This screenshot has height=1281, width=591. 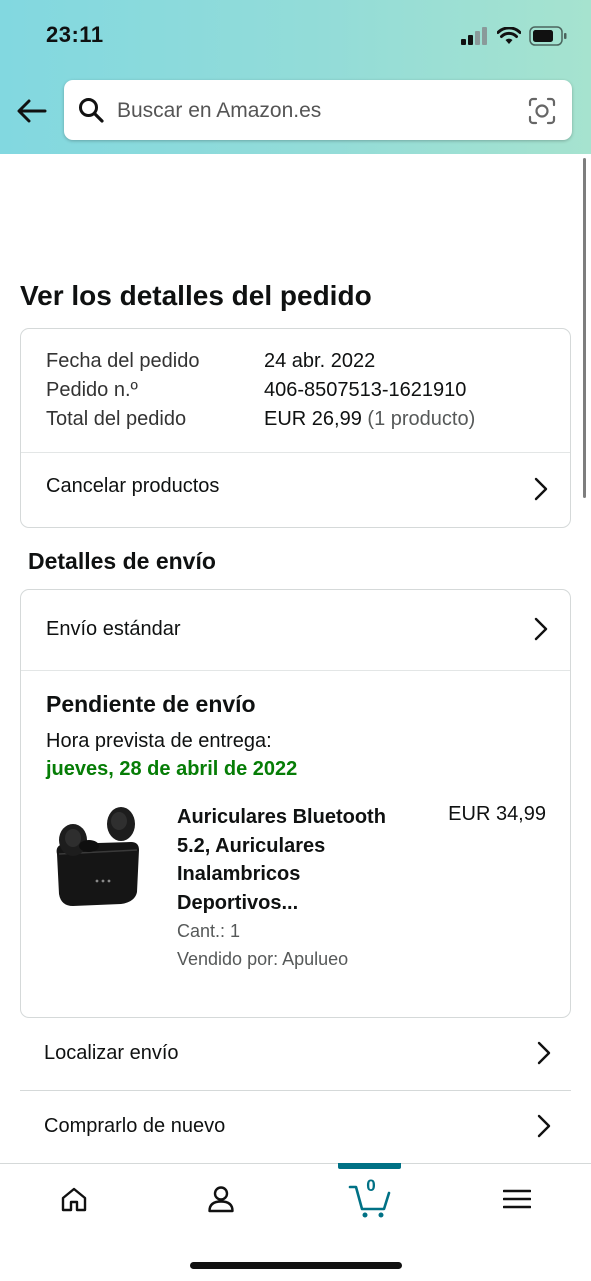 I want to click on order-number-value: 406-8507513-1621910, so click(x=365, y=390).